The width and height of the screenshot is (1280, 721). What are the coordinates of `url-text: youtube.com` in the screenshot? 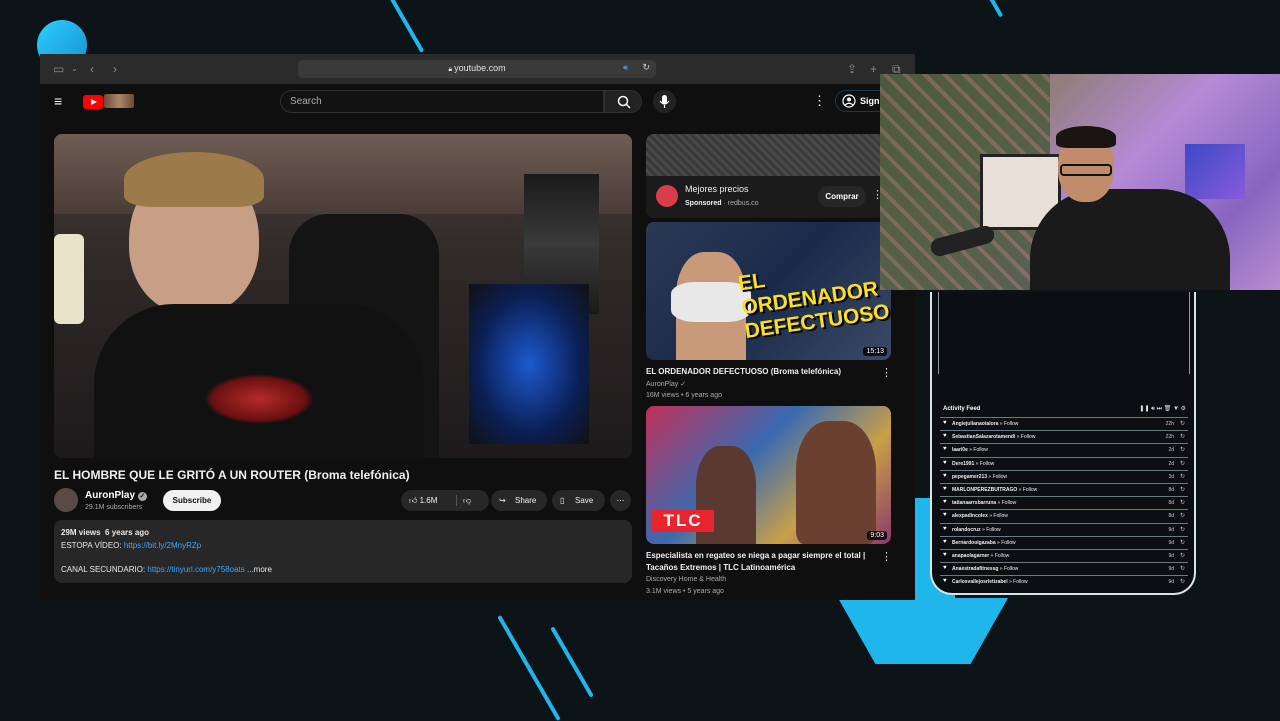 It's located at (480, 68).